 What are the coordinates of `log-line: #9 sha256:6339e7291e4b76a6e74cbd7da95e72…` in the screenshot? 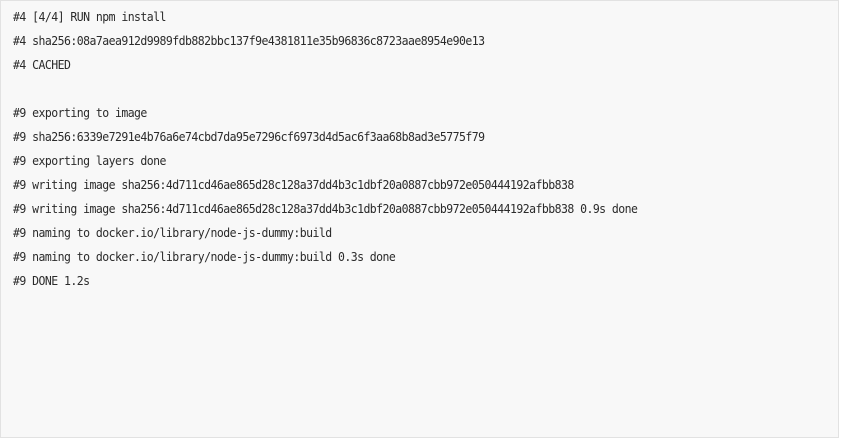 It's located at (249, 136).